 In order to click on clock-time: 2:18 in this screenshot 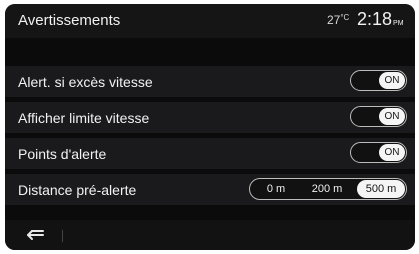, I will do `click(375, 19)`.